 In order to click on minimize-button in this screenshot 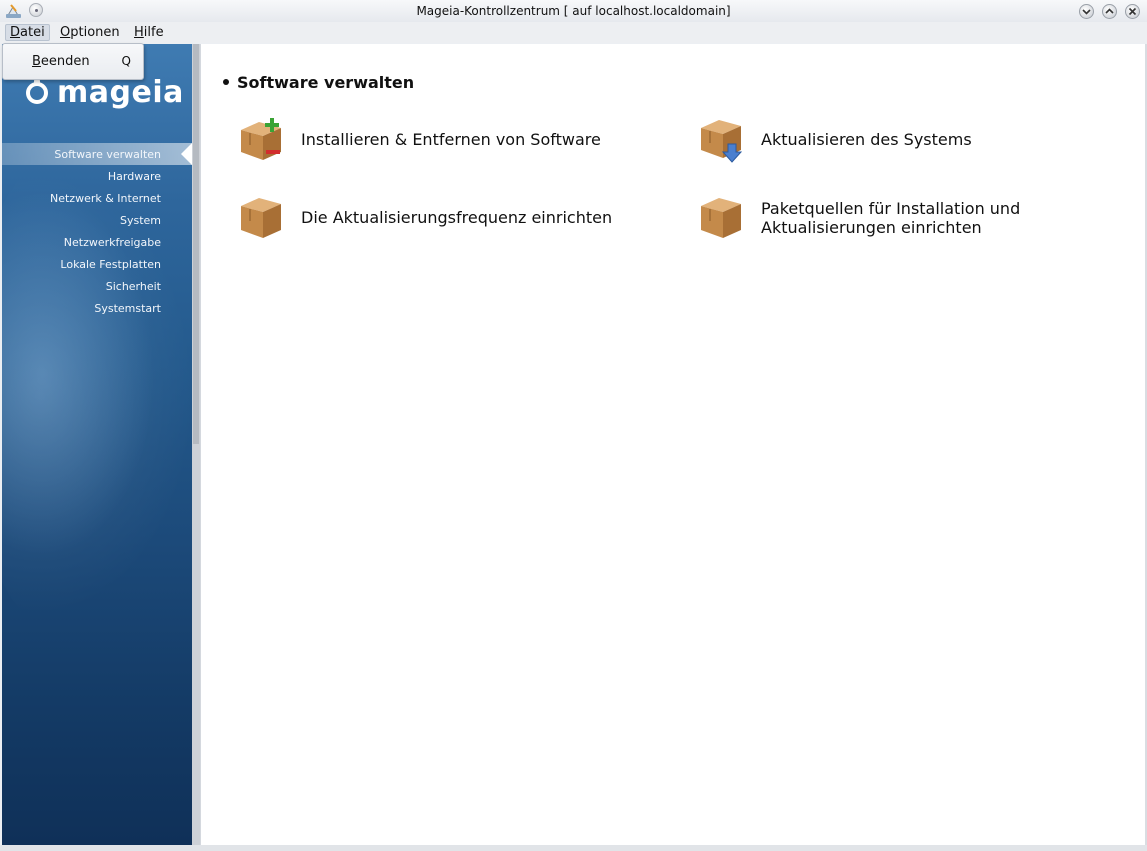, I will do `click(1086, 11)`.